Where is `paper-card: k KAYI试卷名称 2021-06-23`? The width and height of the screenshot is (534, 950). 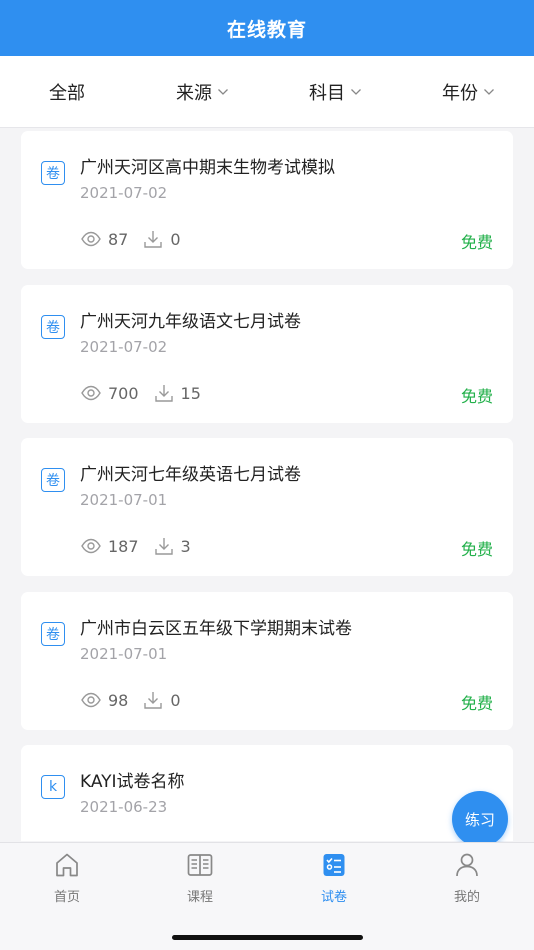 paper-card: k KAYI试卷名称 2021-06-23 is located at coordinates (267, 793).